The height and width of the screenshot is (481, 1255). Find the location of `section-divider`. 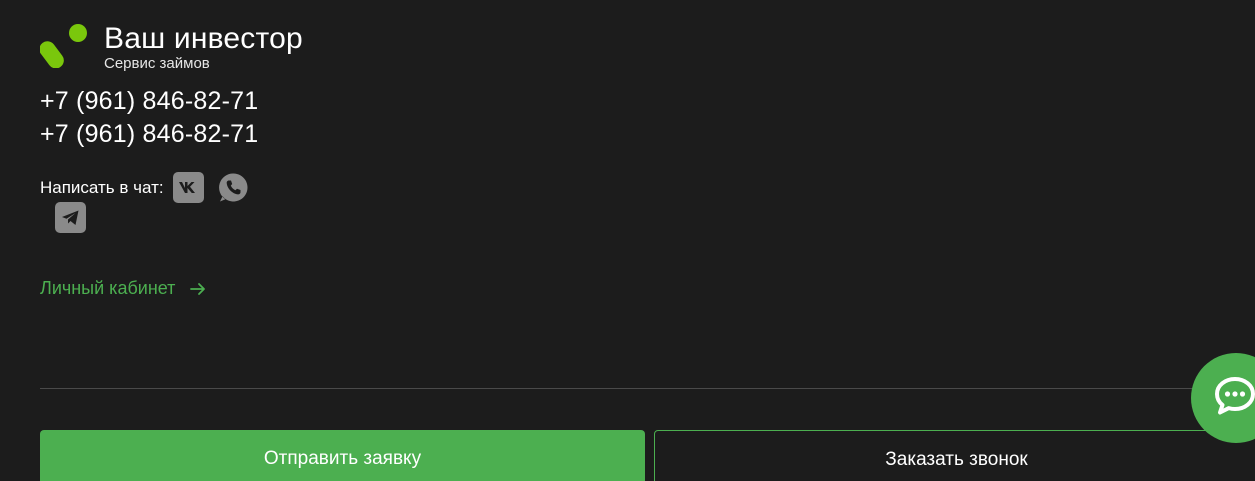

section-divider is located at coordinates (647, 388).